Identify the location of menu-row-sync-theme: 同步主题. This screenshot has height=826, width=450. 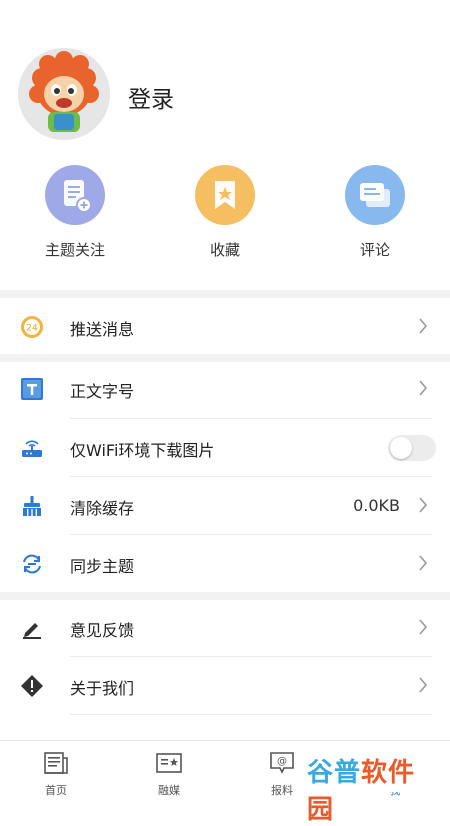
(225, 564).